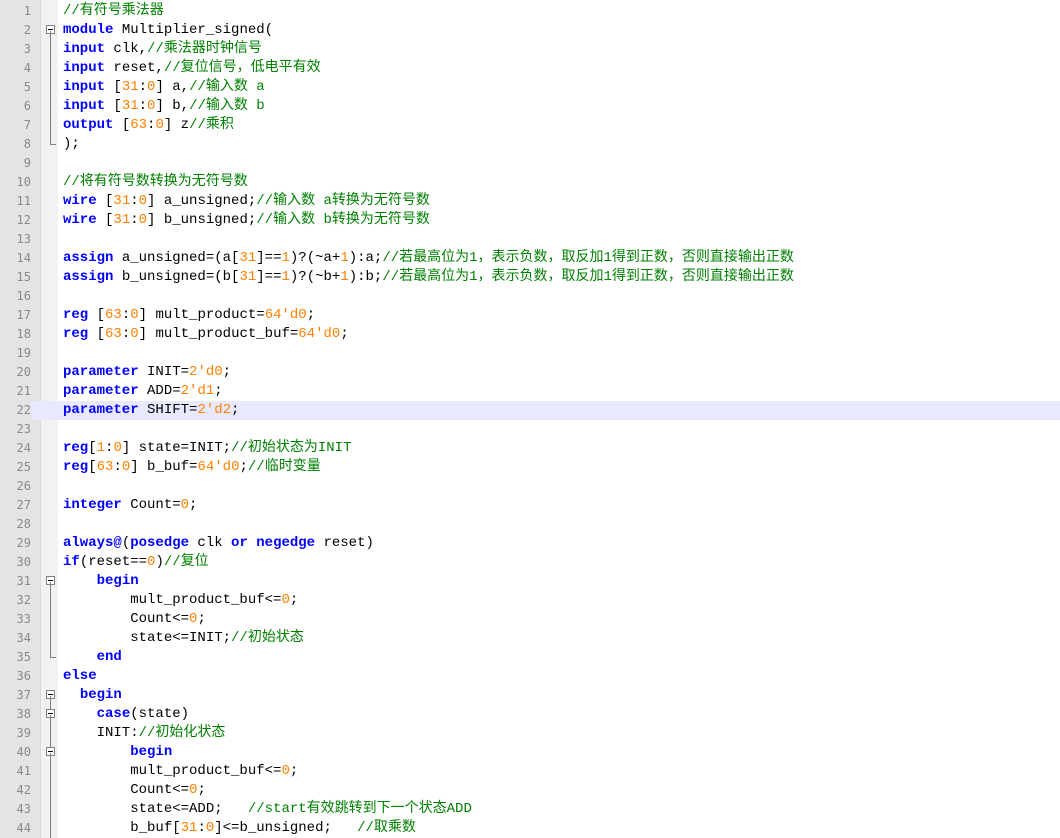  What do you see at coordinates (183, 638) in the screenshot?
I see `code-text: state<=INIT;//初始状态` at bounding box center [183, 638].